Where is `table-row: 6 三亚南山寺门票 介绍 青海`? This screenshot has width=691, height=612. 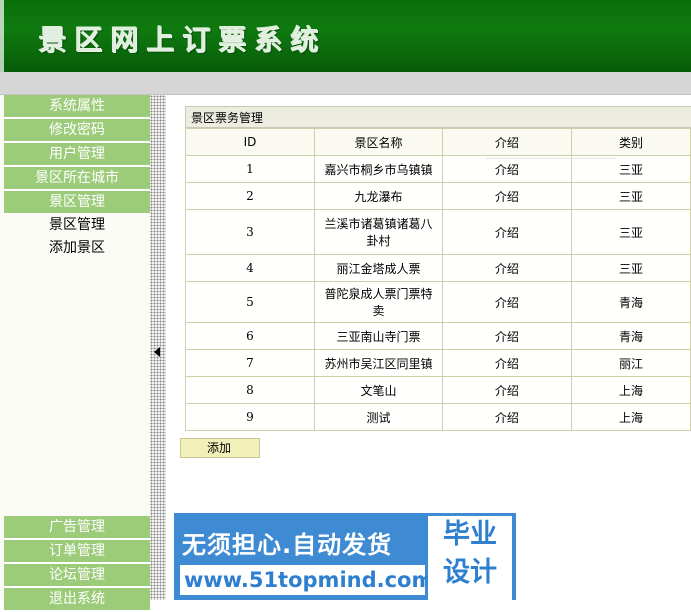
table-row: 6 三亚南山寺门票 介绍 青海 is located at coordinates (438, 336).